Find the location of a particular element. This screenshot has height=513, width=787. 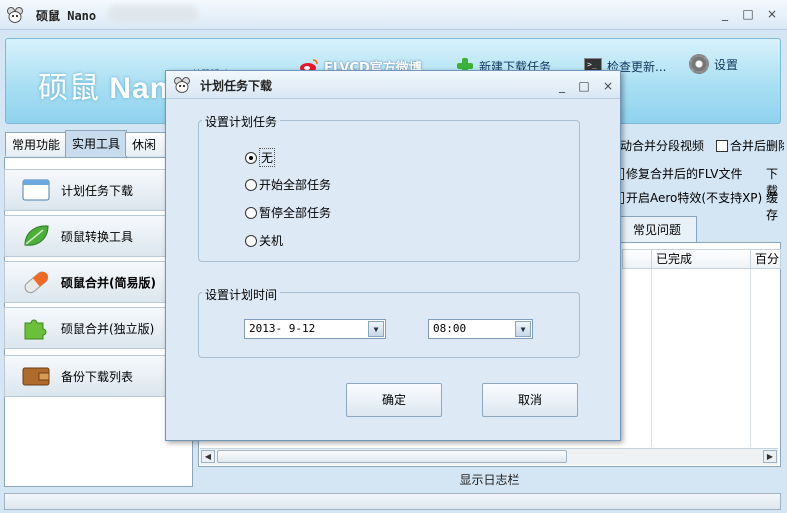

column-header-percent: 百分 is located at coordinates (765, 259).